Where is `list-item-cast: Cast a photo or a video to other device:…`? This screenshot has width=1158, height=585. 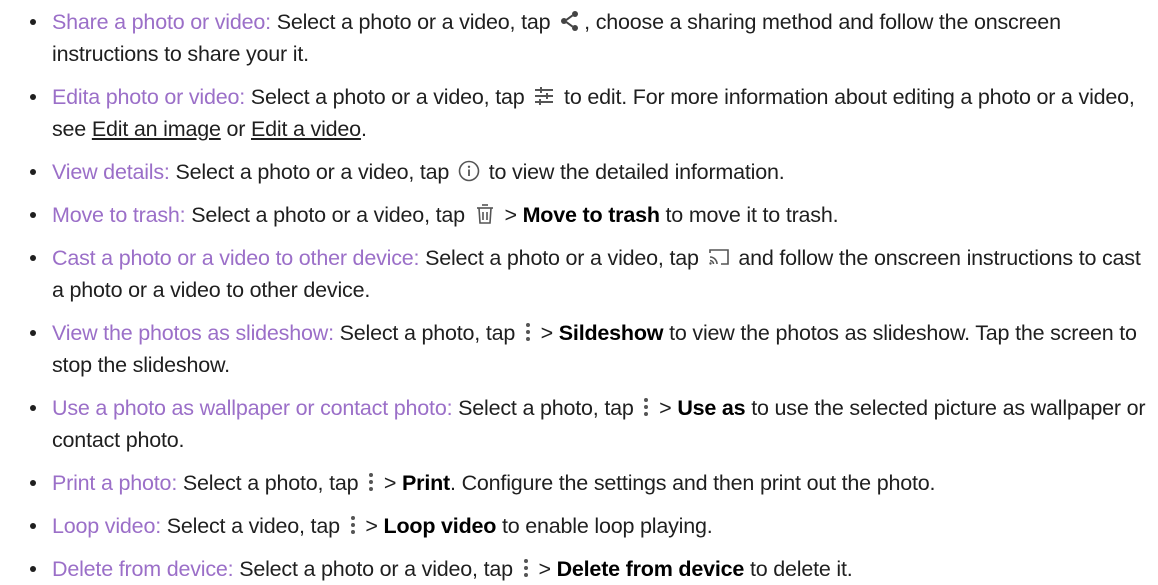 list-item-cast: Cast a photo or a video to other device:… is located at coordinates (579, 274).